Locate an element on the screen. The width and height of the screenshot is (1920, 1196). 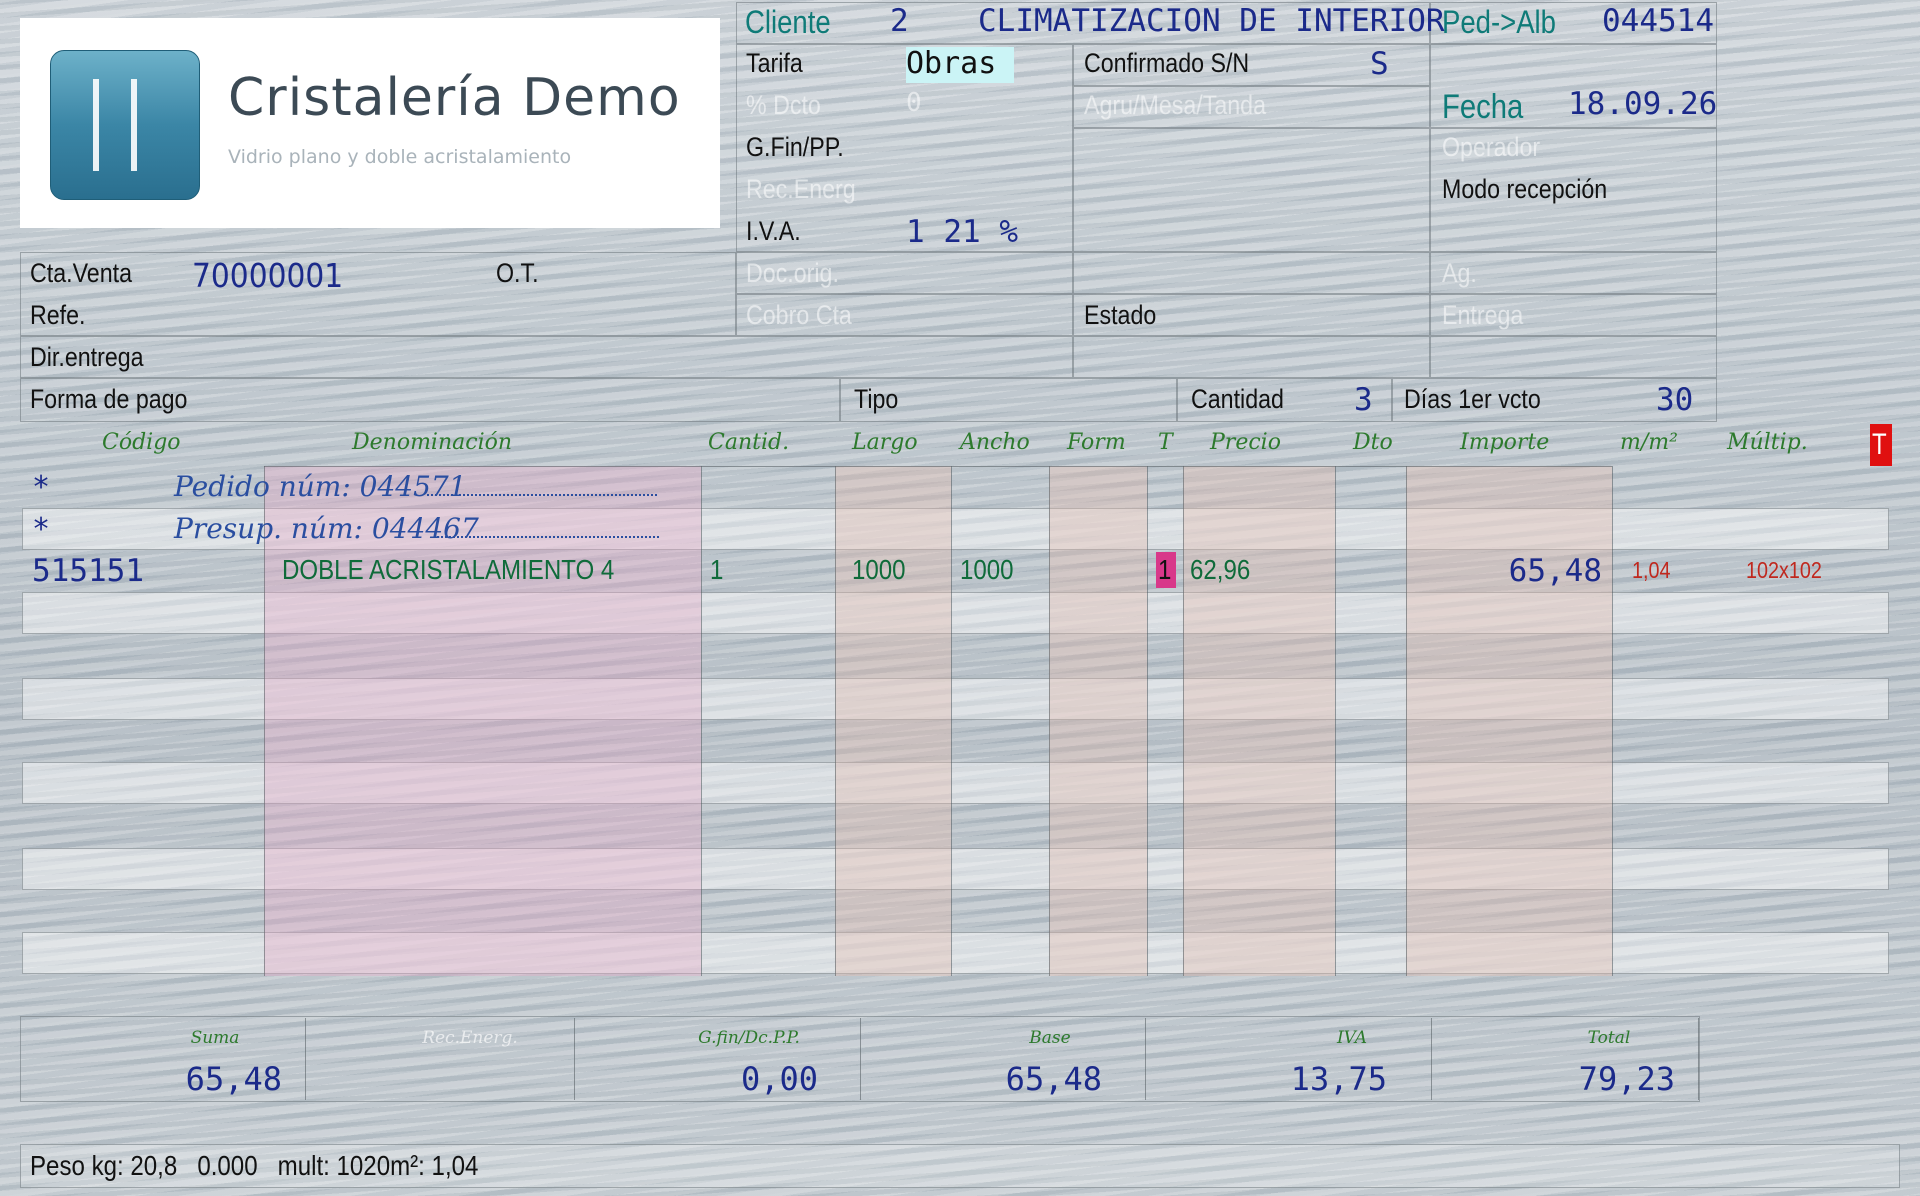
col-header-dto: Dto is located at coordinates (1373, 442).